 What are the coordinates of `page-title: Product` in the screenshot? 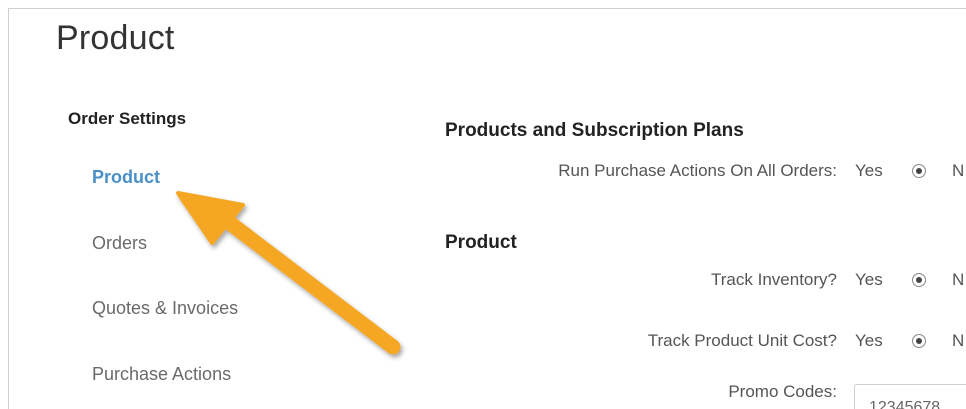 It's located at (115, 38).